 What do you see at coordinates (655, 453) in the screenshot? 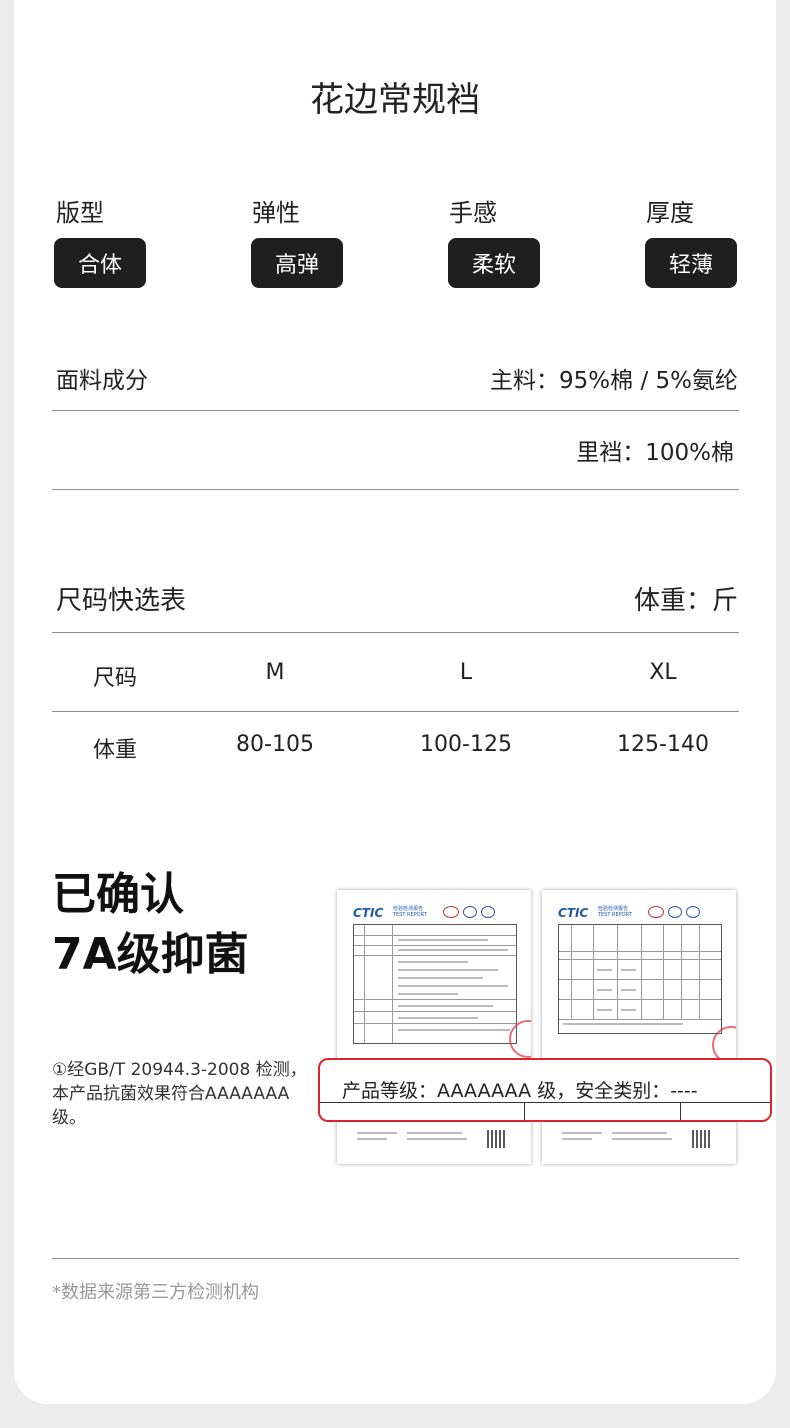
I see `fabric-crotch: 里裆：100%棉` at bounding box center [655, 453].